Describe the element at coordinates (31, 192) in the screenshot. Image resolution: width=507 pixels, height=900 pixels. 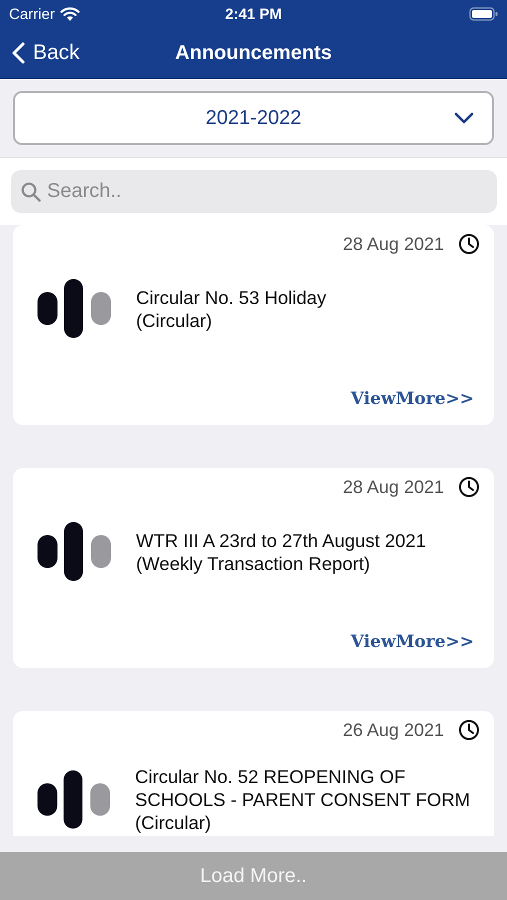
I see `search-icon` at that location.